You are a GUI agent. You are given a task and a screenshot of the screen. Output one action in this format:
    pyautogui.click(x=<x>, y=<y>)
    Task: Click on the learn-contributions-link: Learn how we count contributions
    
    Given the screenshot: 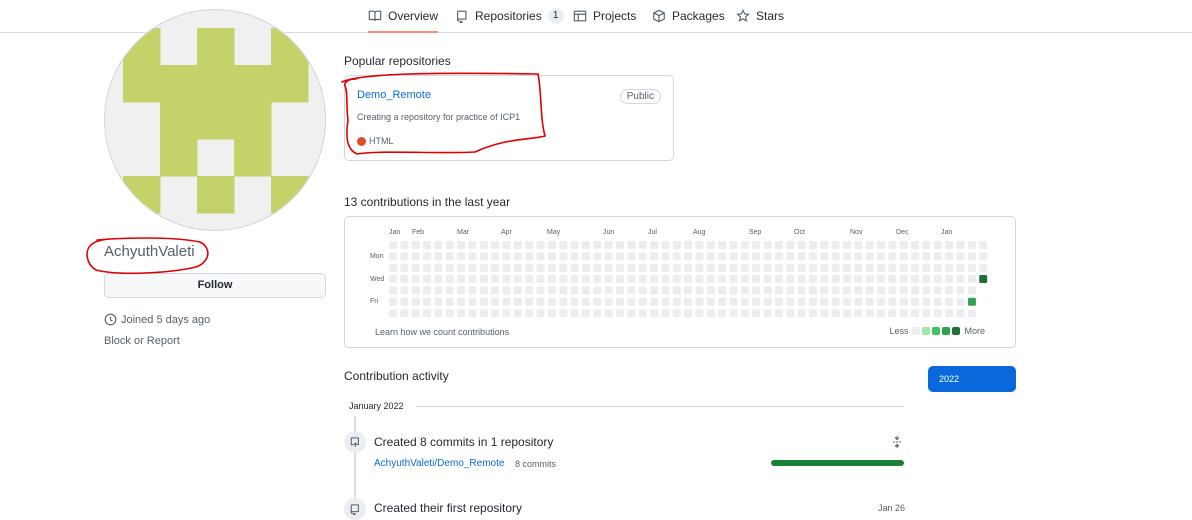 What is the action you would take?
    pyautogui.click(x=442, y=332)
    